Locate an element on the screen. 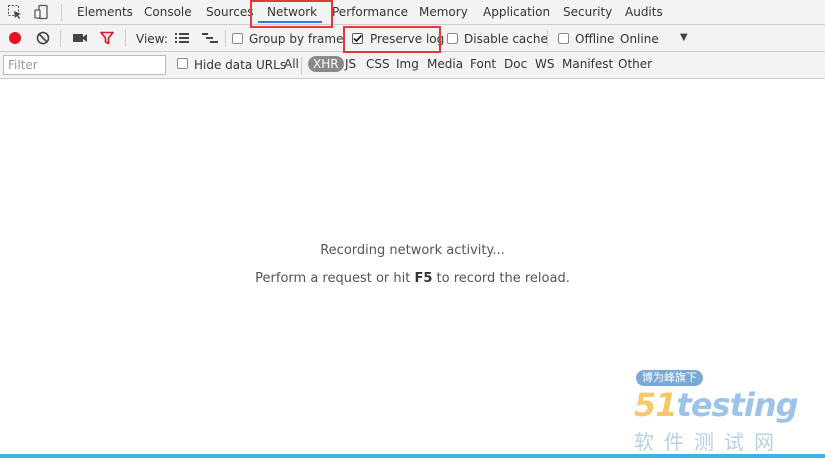 This screenshot has height=458, width=825. bottom-accent-bar is located at coordinates (412, 456).